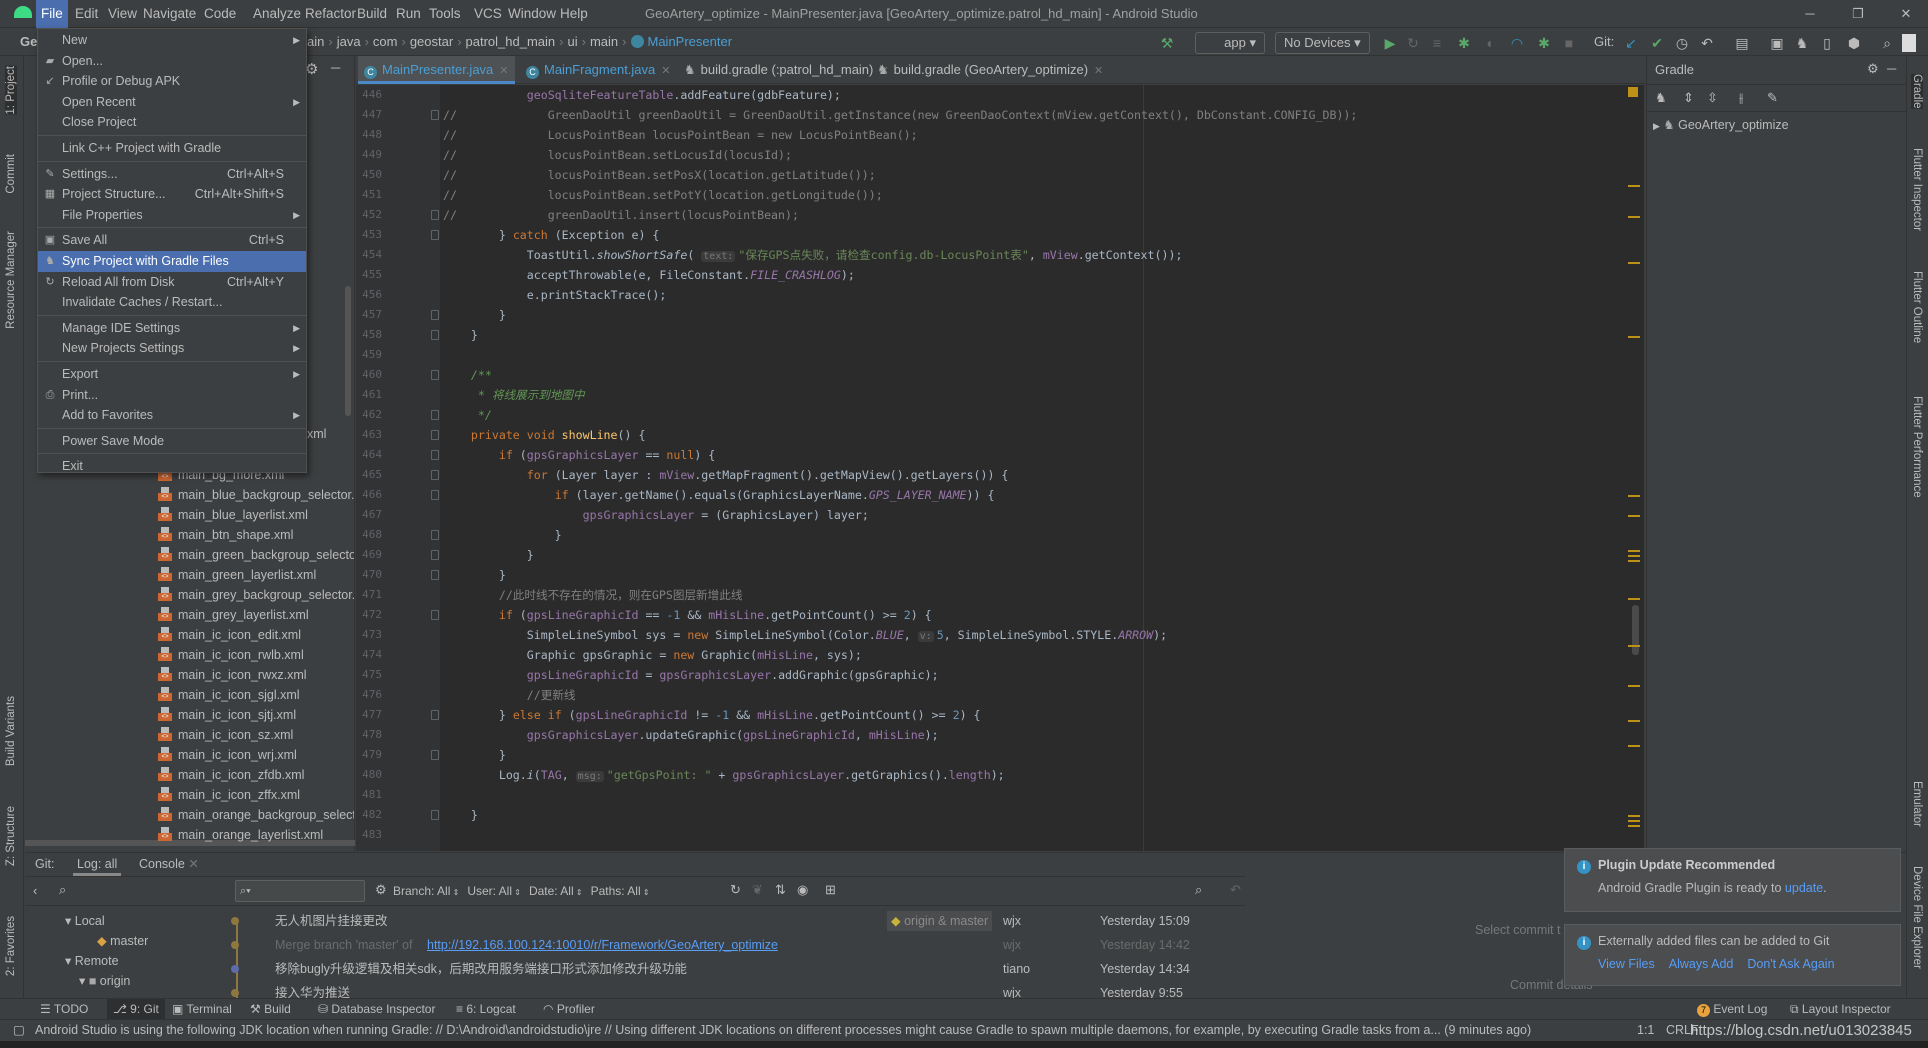 This screenshot has height=1048, width=1928. Describe the element at coordinates (1707, 43) in the screenshot. I see `git-rollback-icon: ↶` at that location.